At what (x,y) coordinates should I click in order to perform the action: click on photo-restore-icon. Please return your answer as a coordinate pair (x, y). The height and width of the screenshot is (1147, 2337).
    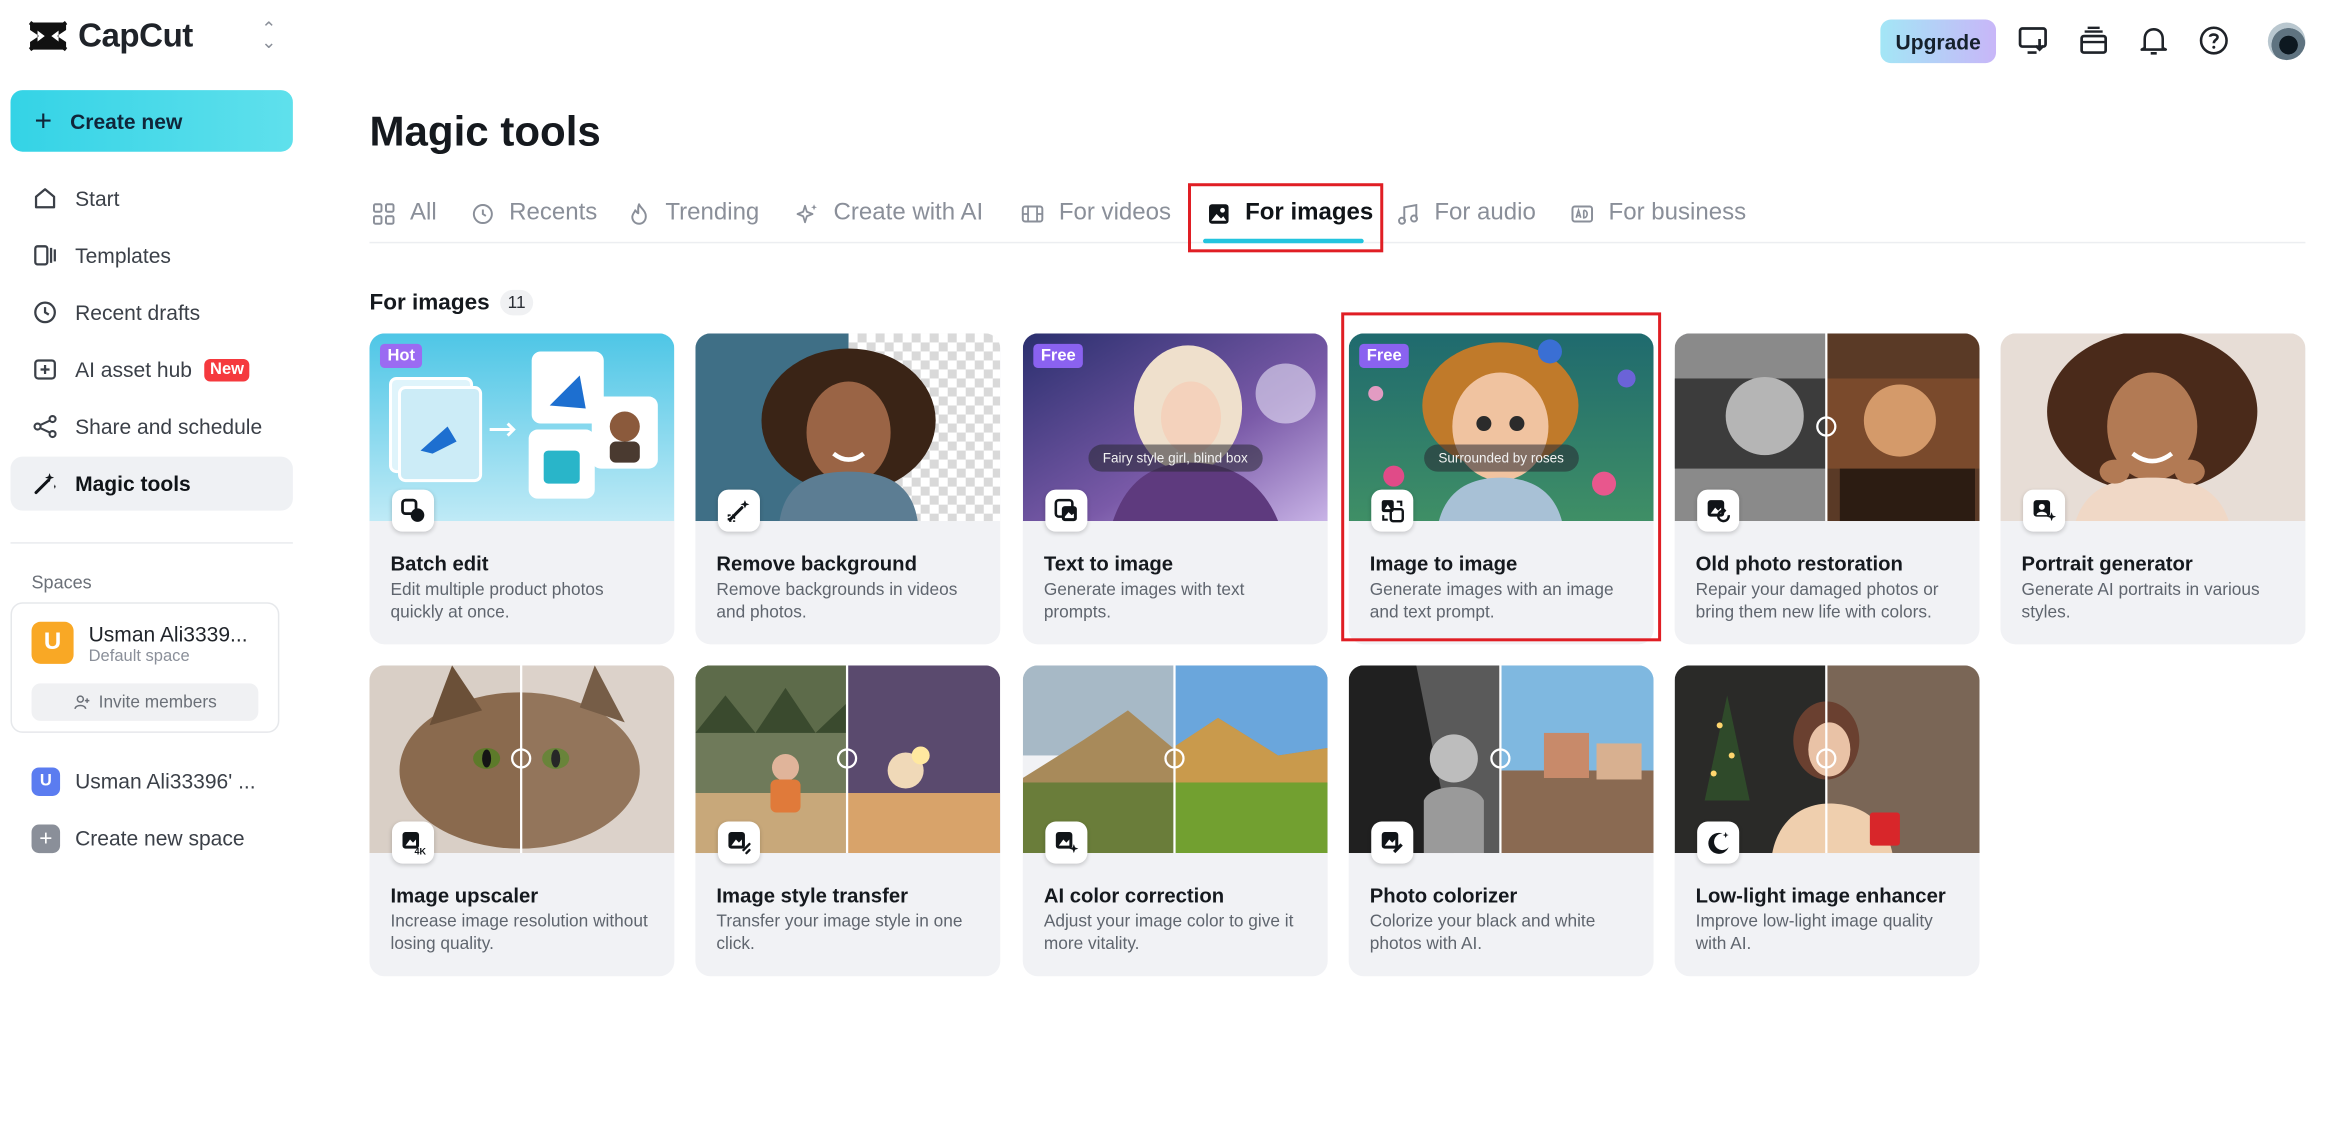
    Looking at the image, I should click on (1718, 510).